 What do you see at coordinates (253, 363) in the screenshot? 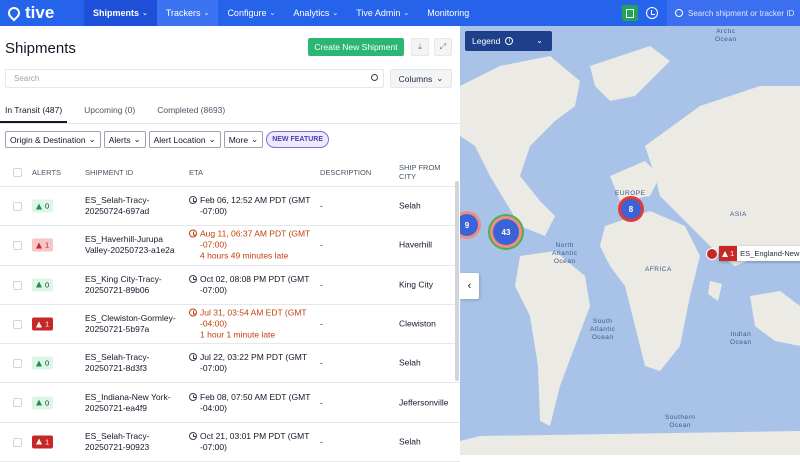
I see `eta-value: Jul 22, 03:22 PM PDT (GMT -07:00)` at bounding box center [253, 363].